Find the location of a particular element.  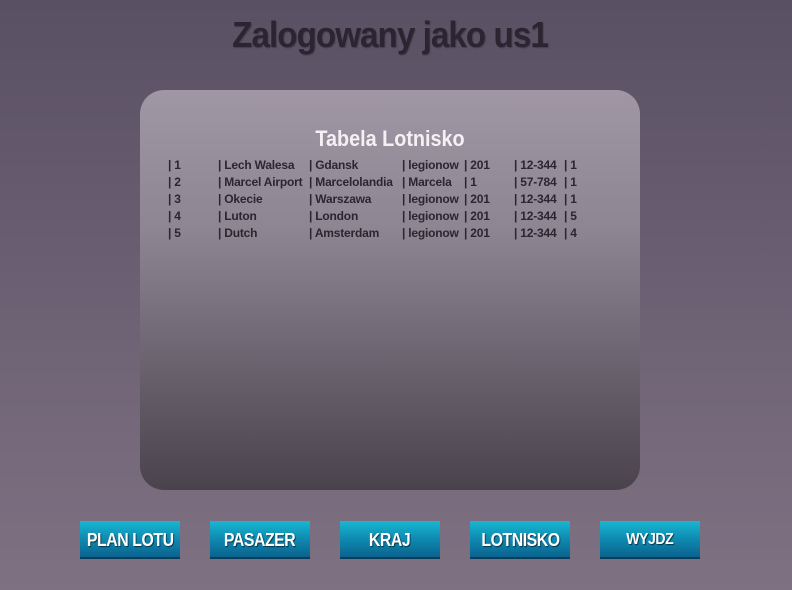

cell-id: | 1 is located at coordinates (174, 165).